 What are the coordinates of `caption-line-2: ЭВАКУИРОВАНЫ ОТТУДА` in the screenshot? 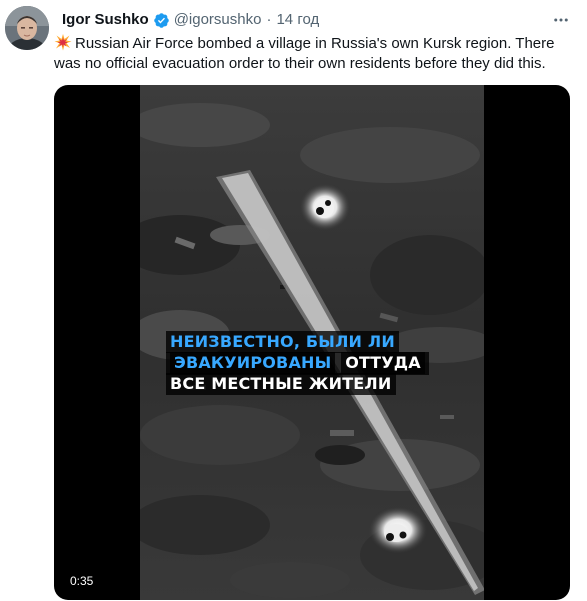 It's located at (297, 363).